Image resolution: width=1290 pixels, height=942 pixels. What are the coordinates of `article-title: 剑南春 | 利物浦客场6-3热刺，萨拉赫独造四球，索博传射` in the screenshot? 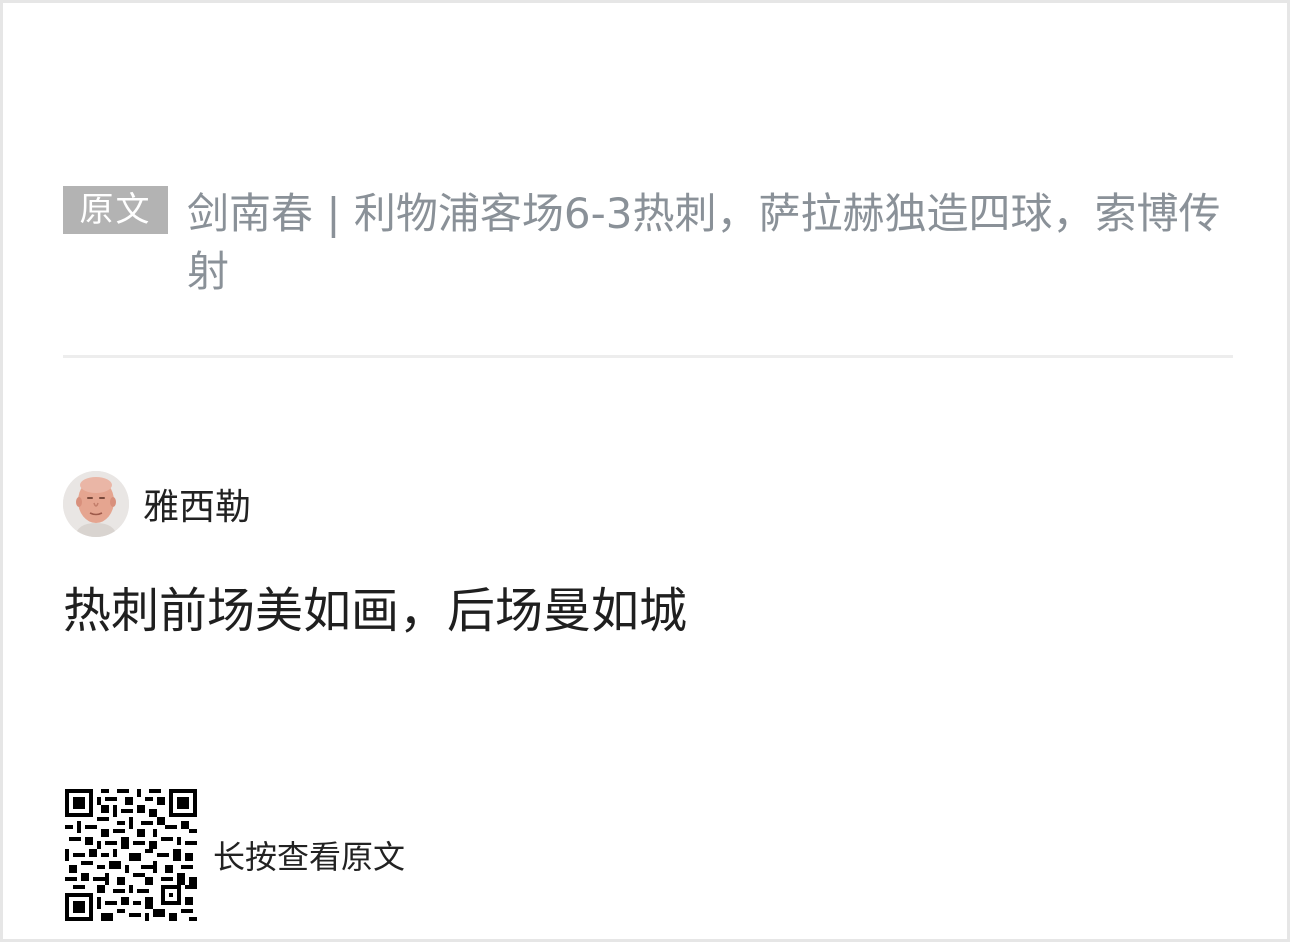 It's located at (710, 243).